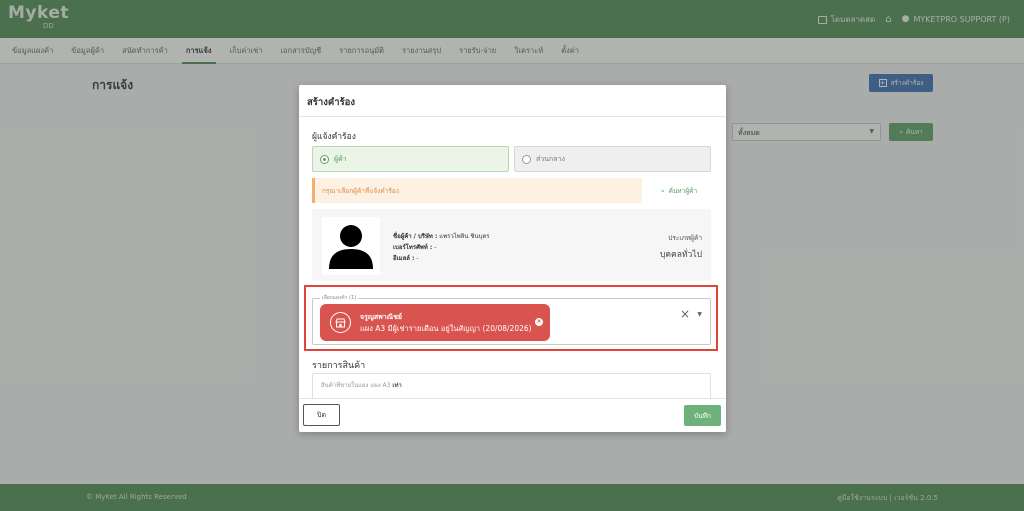 This screenshot has width=1024, height=511. Describe the element at coordinates (410, 159) in the screenshot. I see `radio-tenant: ผู้ค้า` at that location.